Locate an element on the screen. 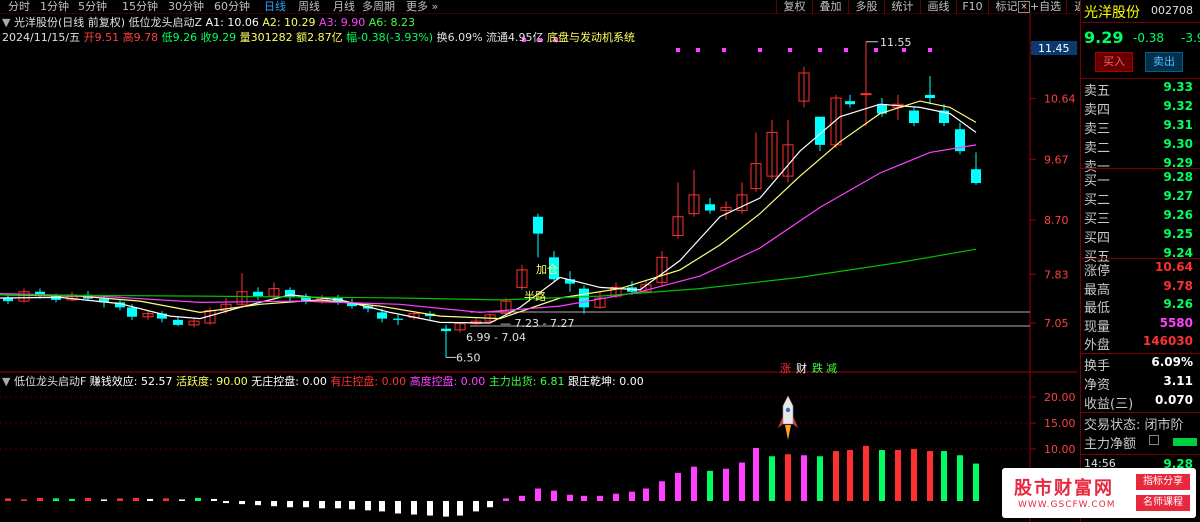 The width and height of the screenshot is (1200, 522). panel-pct: -3.93 is located at coordinates (1190, 38).